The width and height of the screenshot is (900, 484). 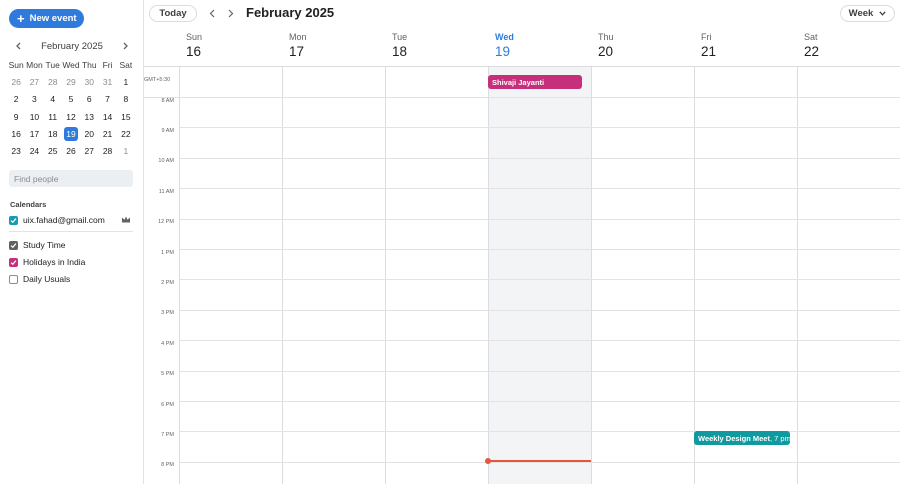 I want to click on calendar-item-study-time: Study Time, so click(x=71, y=245).